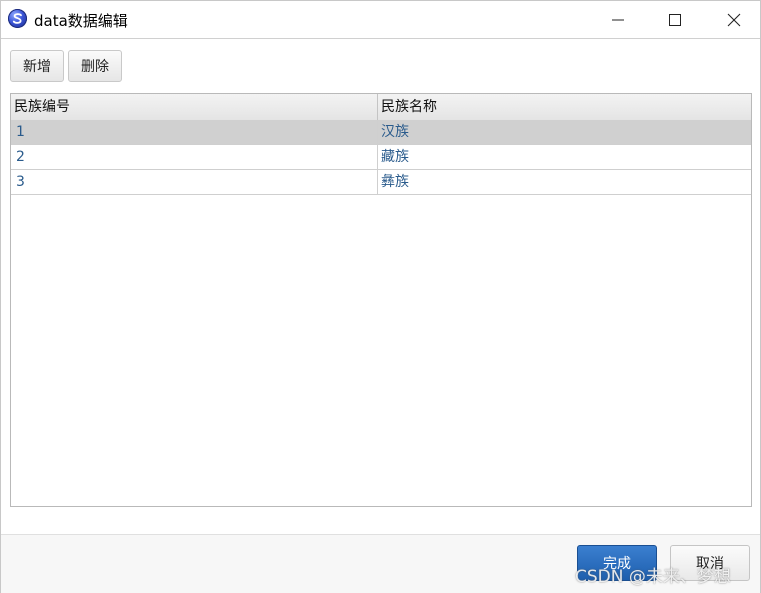  What do you see at coordinates (95, 66) in the screenshot?
I see `delete-button: 删除` at bounding box center [95, 66].